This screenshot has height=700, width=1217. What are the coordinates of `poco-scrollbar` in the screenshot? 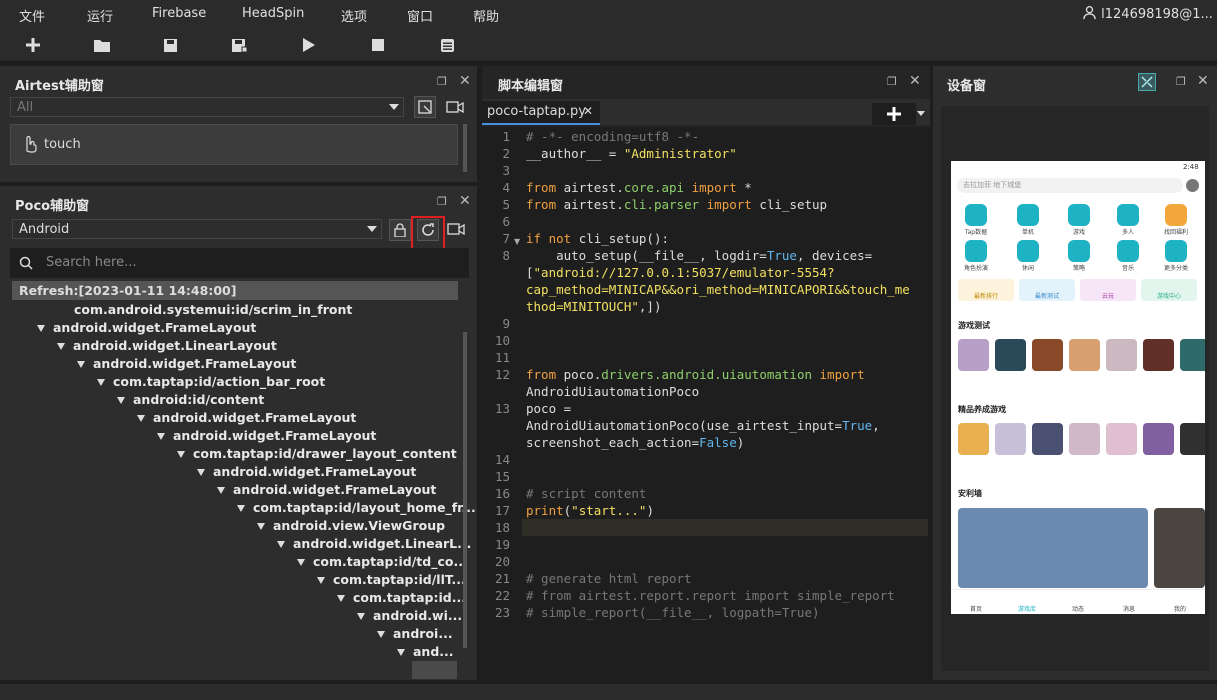 It's located at (465, 490).